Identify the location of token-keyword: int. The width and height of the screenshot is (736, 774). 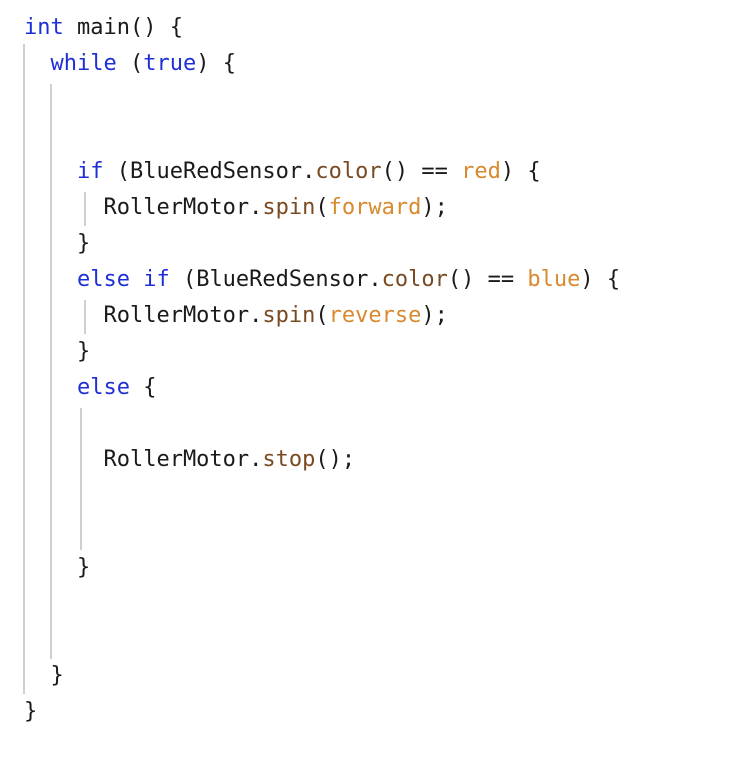
(44, 27).